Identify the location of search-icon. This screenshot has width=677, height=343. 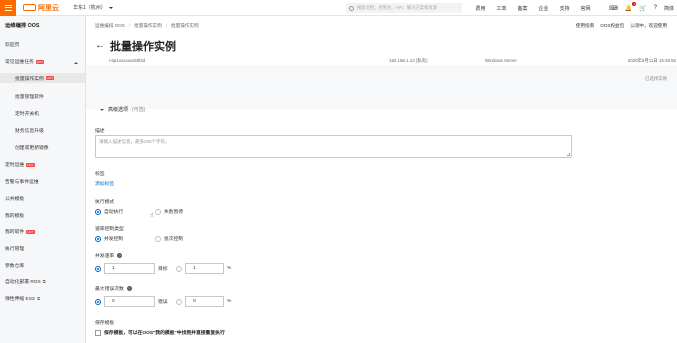
(351, 8).